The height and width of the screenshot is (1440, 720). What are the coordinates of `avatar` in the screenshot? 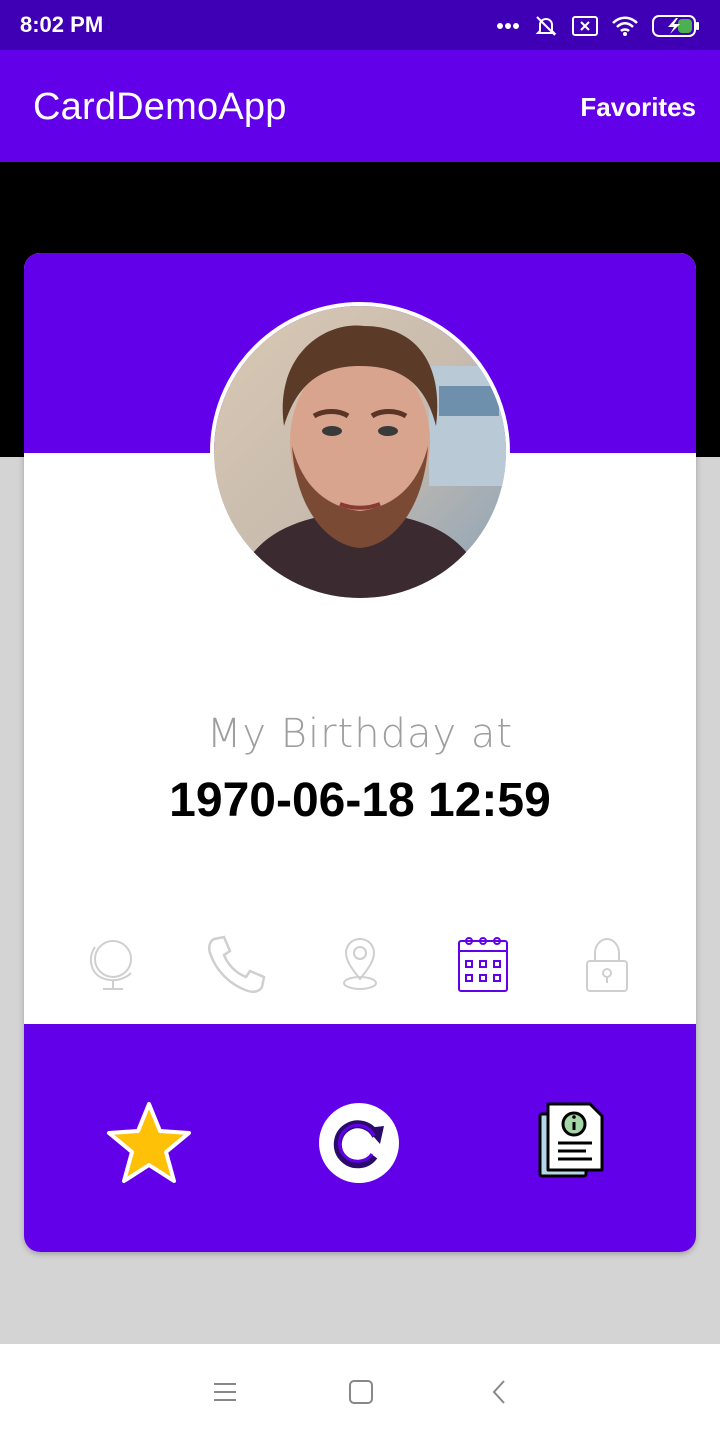 It's located at (360, 452).